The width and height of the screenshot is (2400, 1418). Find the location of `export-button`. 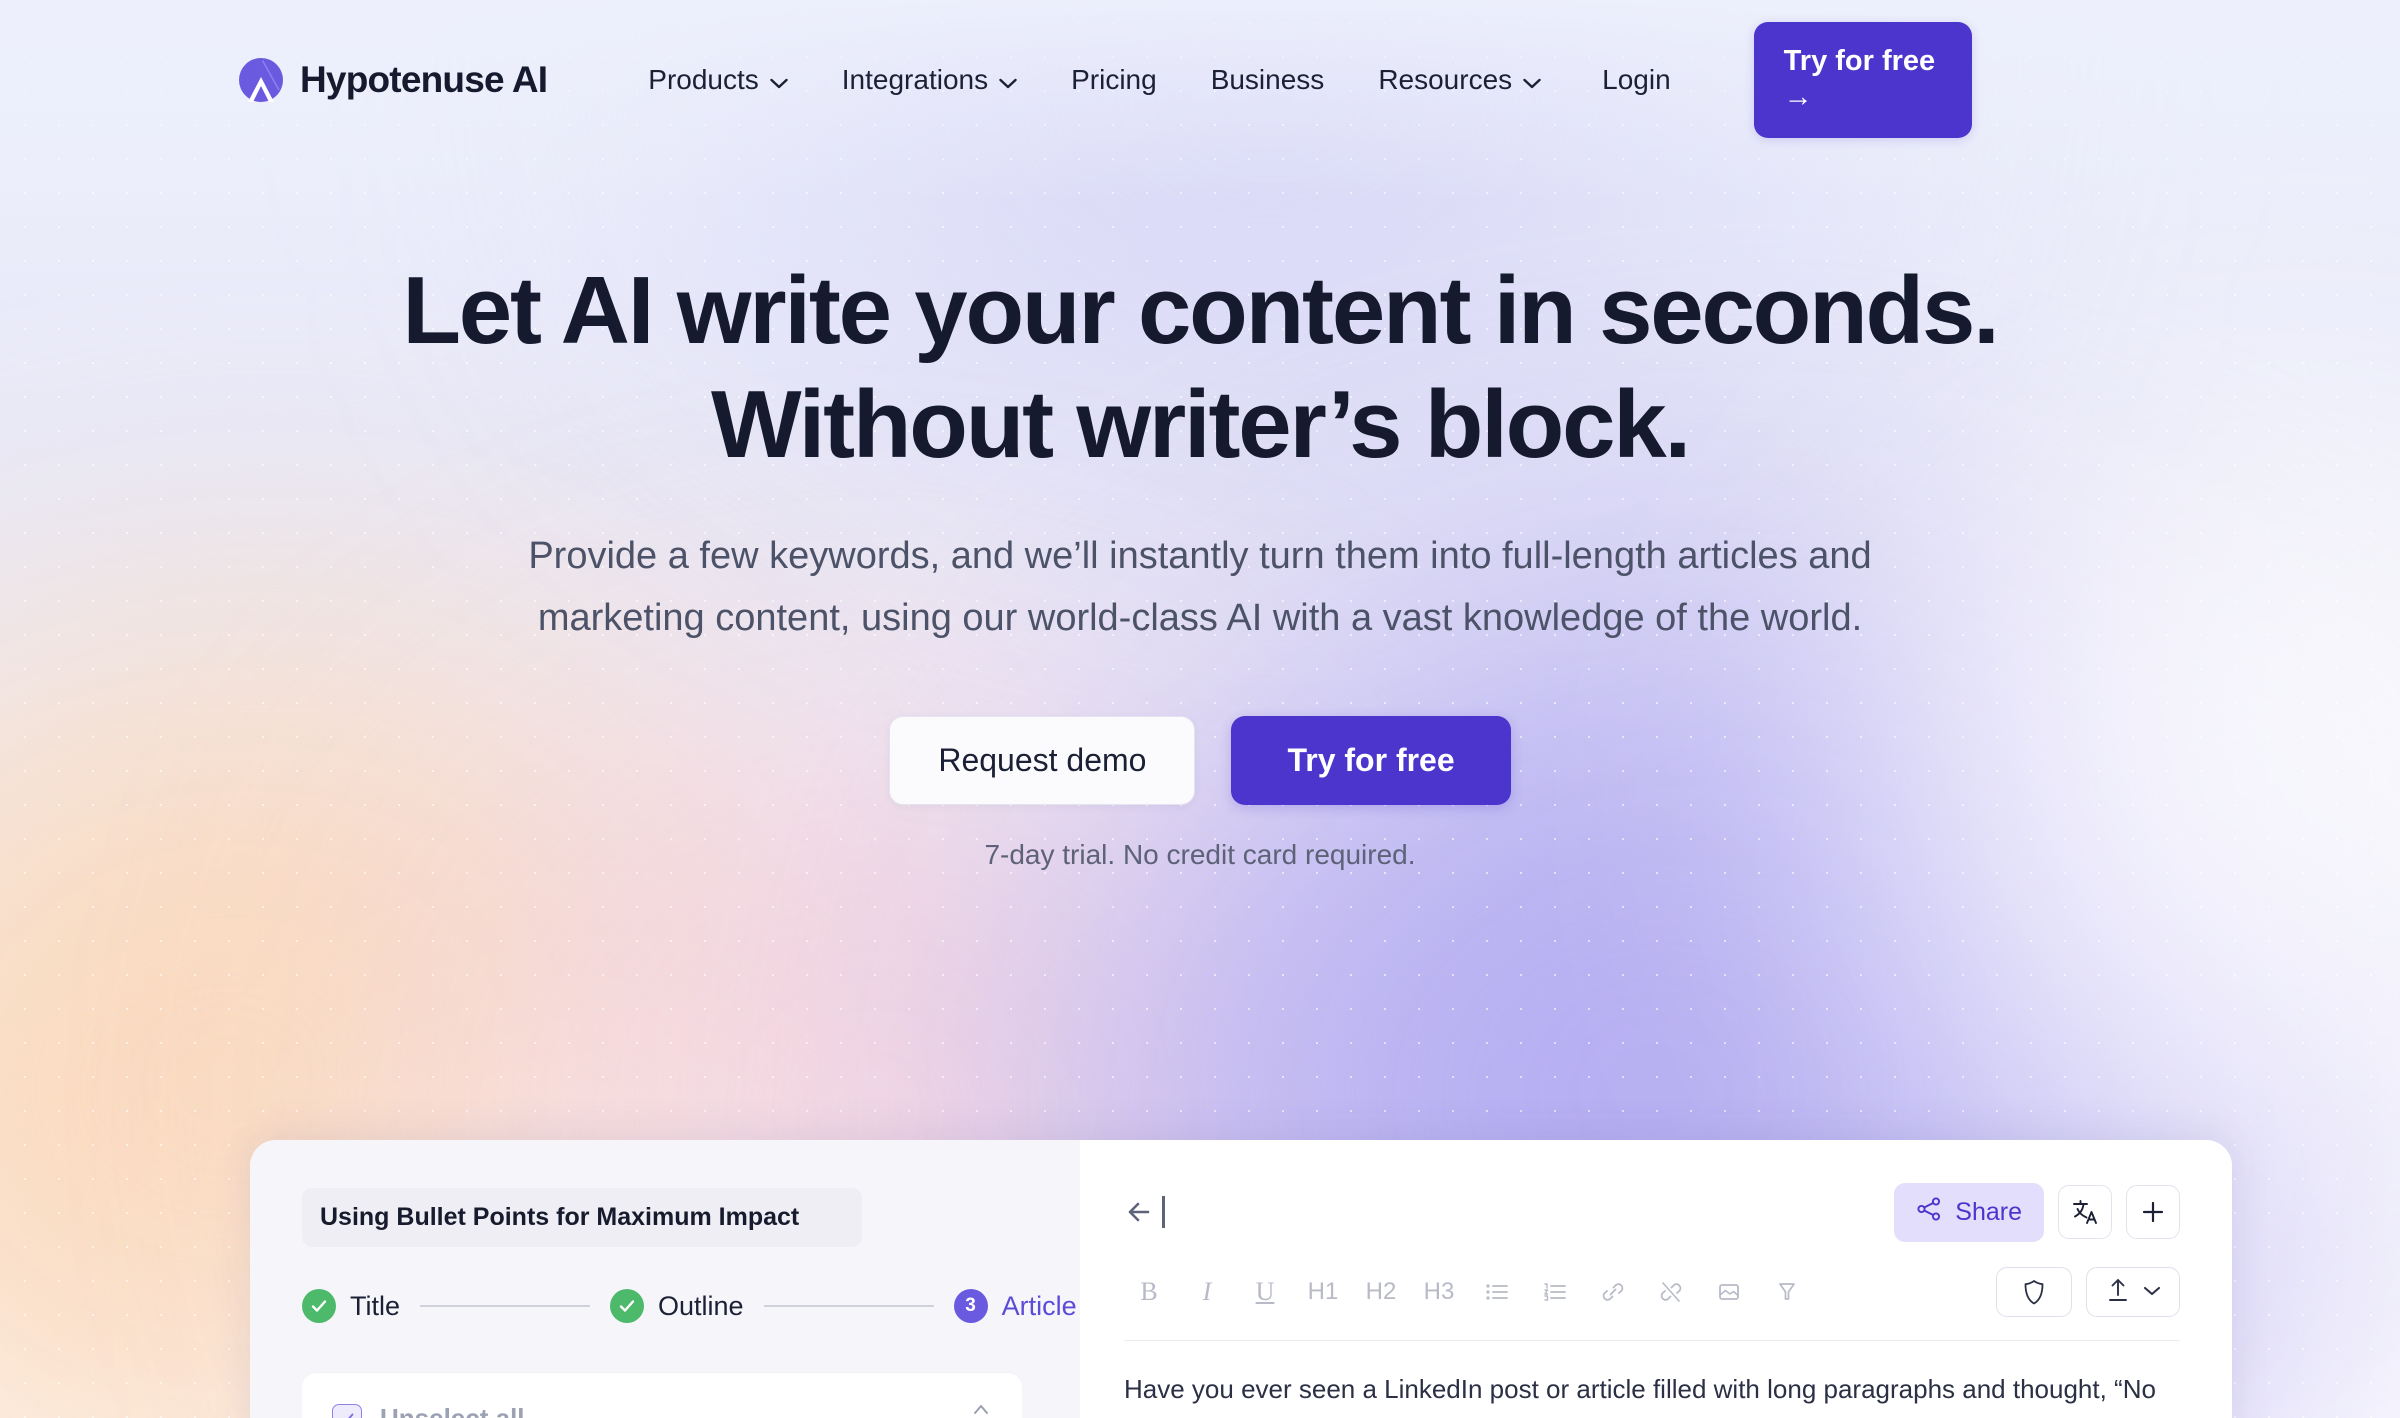

export-button is located at coordinates (2133, 1292).